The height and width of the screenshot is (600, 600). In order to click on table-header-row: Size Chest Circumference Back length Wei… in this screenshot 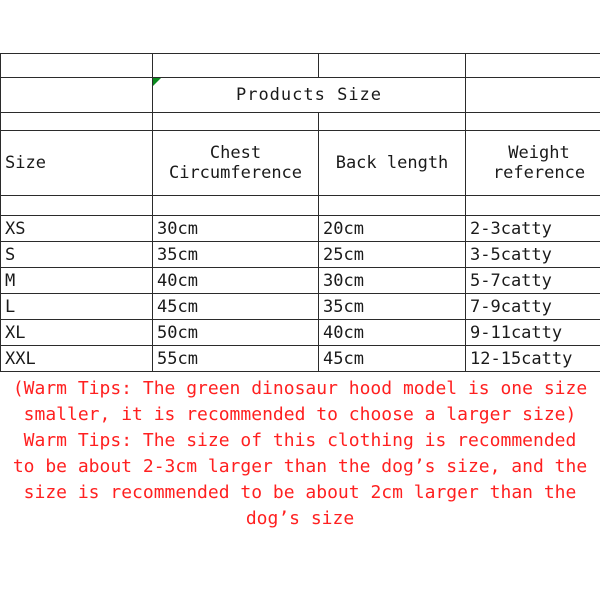, I will do `click(300, 163)`.